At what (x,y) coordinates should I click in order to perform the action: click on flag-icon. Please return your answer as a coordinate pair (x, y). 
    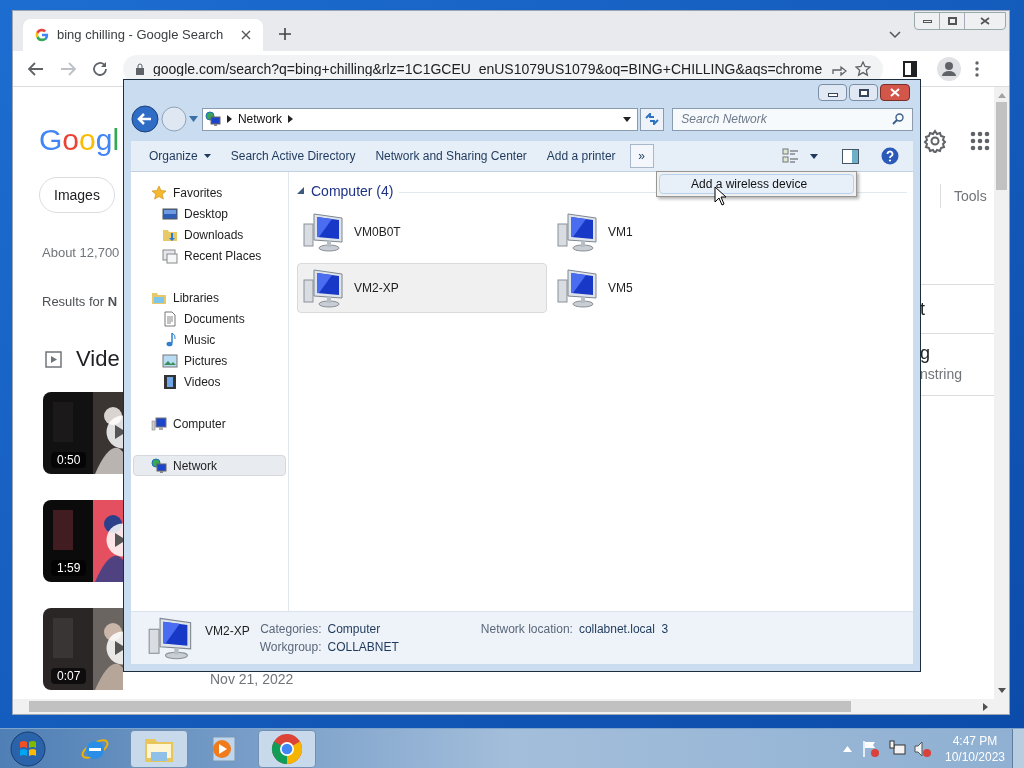
    Looking at the image, I should click on (871, 748).